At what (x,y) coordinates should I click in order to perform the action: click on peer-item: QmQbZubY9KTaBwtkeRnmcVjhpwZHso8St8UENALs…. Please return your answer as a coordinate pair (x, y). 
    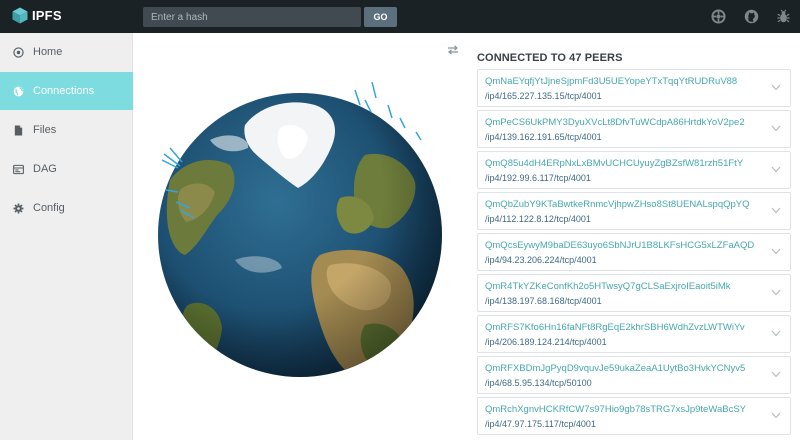
    Looking at the image, I should click on (634, 211).